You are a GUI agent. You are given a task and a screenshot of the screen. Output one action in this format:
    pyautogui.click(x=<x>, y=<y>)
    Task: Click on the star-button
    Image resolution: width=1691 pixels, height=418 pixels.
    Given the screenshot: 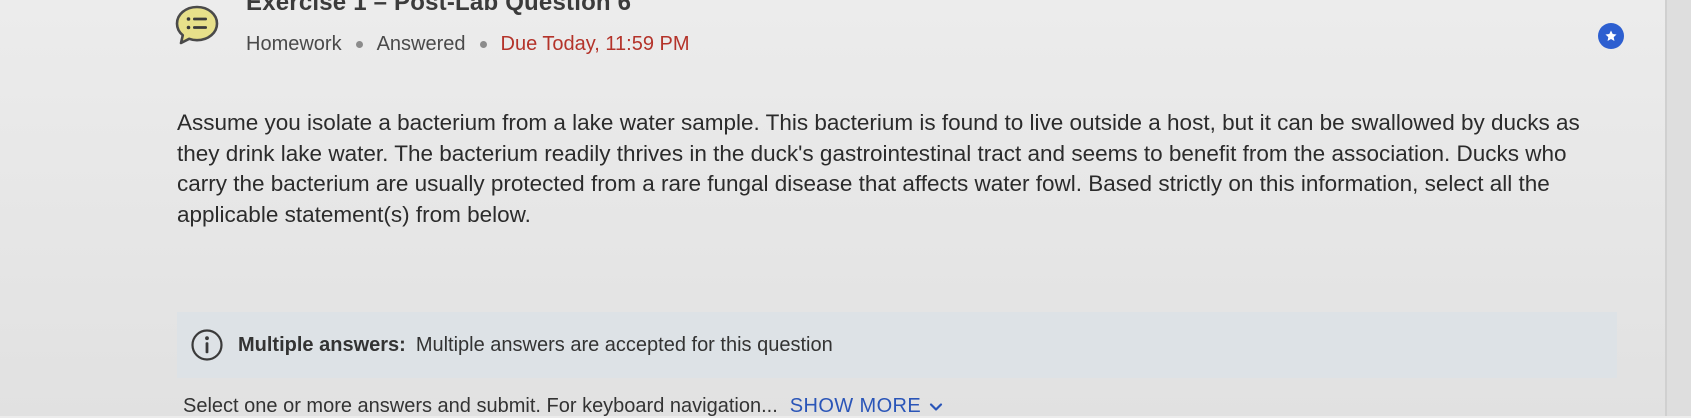 What is the action you would take?
    pyautogui.click(x=1611, y=36)
    